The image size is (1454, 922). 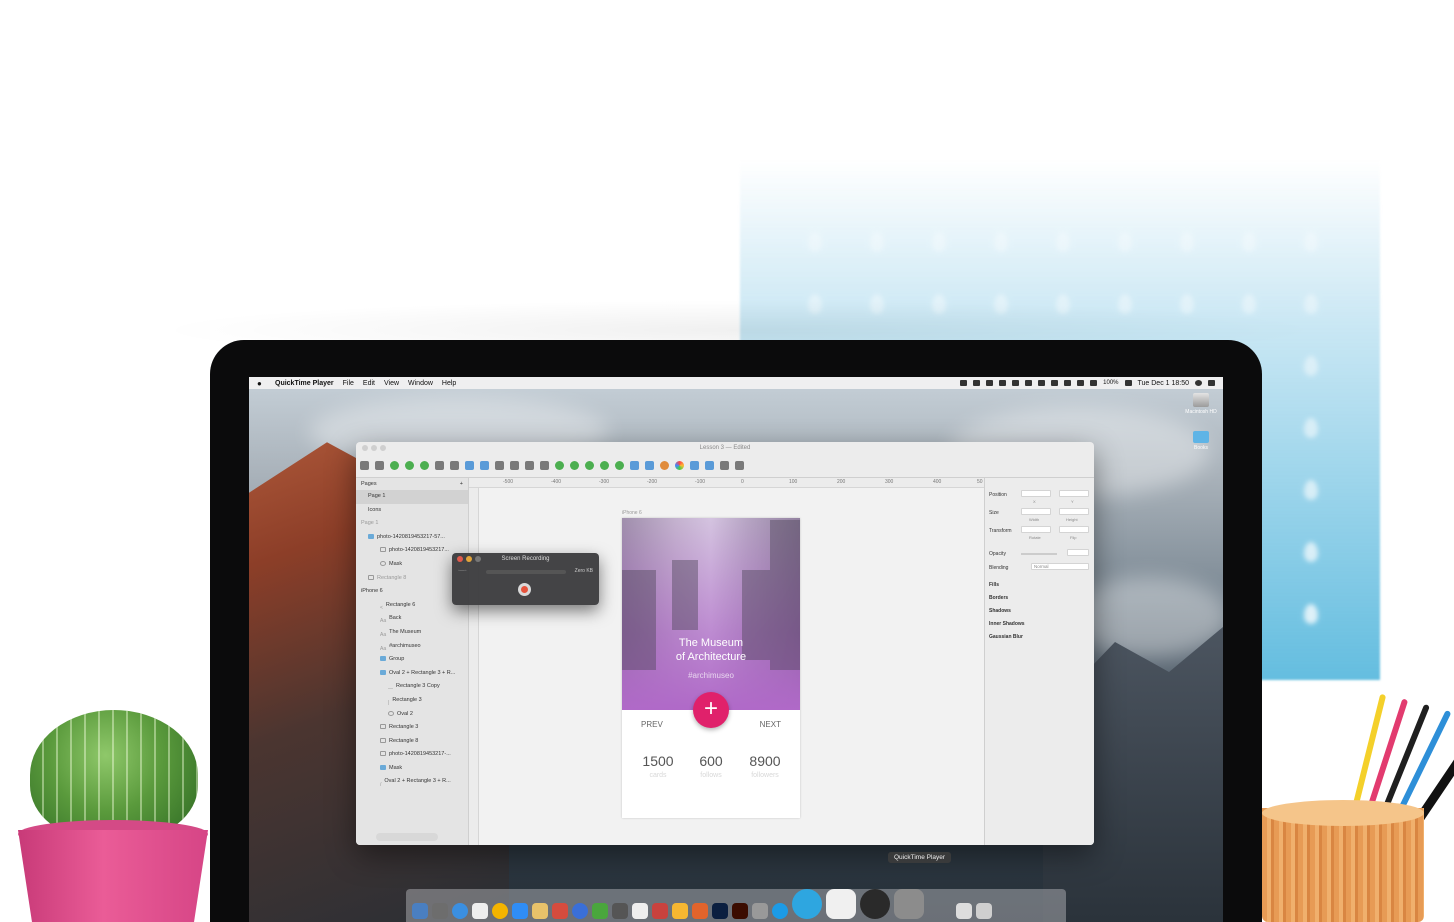 I want to click on rotate-input, so click(x=1036, y=529).